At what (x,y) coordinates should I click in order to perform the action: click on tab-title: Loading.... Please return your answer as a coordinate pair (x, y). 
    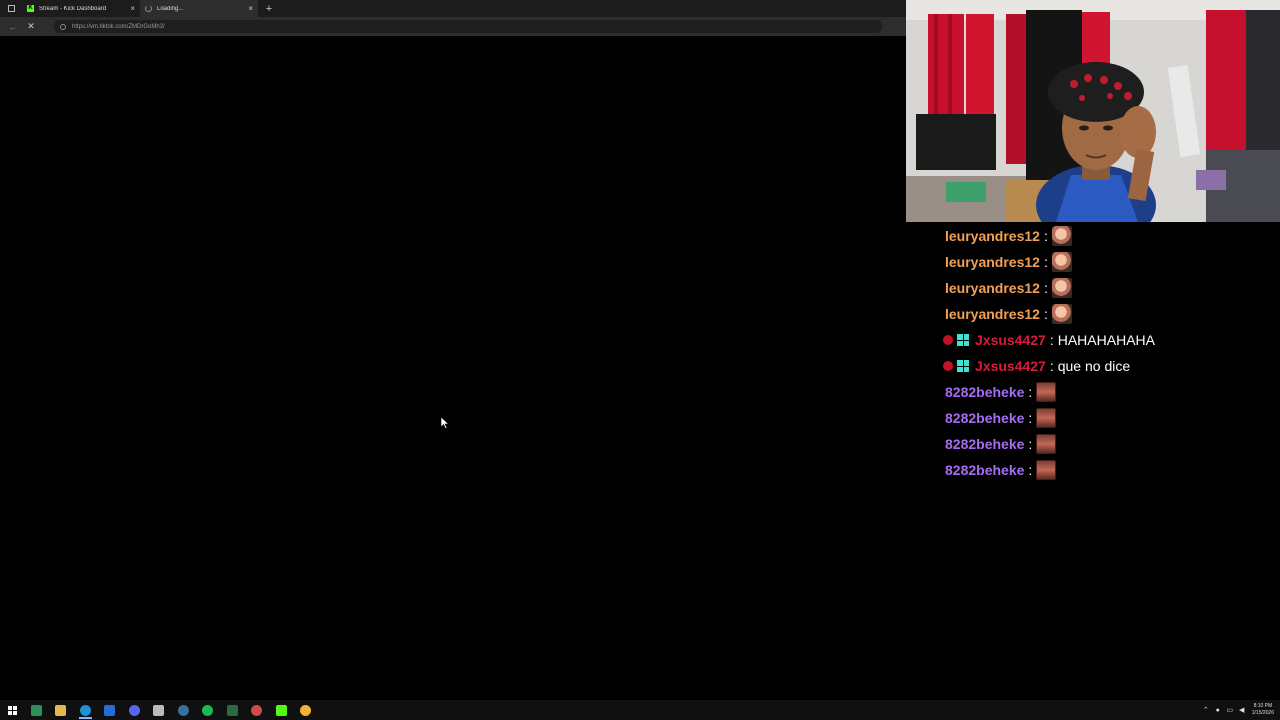
    Looking at the image, I should click on (170, 8).